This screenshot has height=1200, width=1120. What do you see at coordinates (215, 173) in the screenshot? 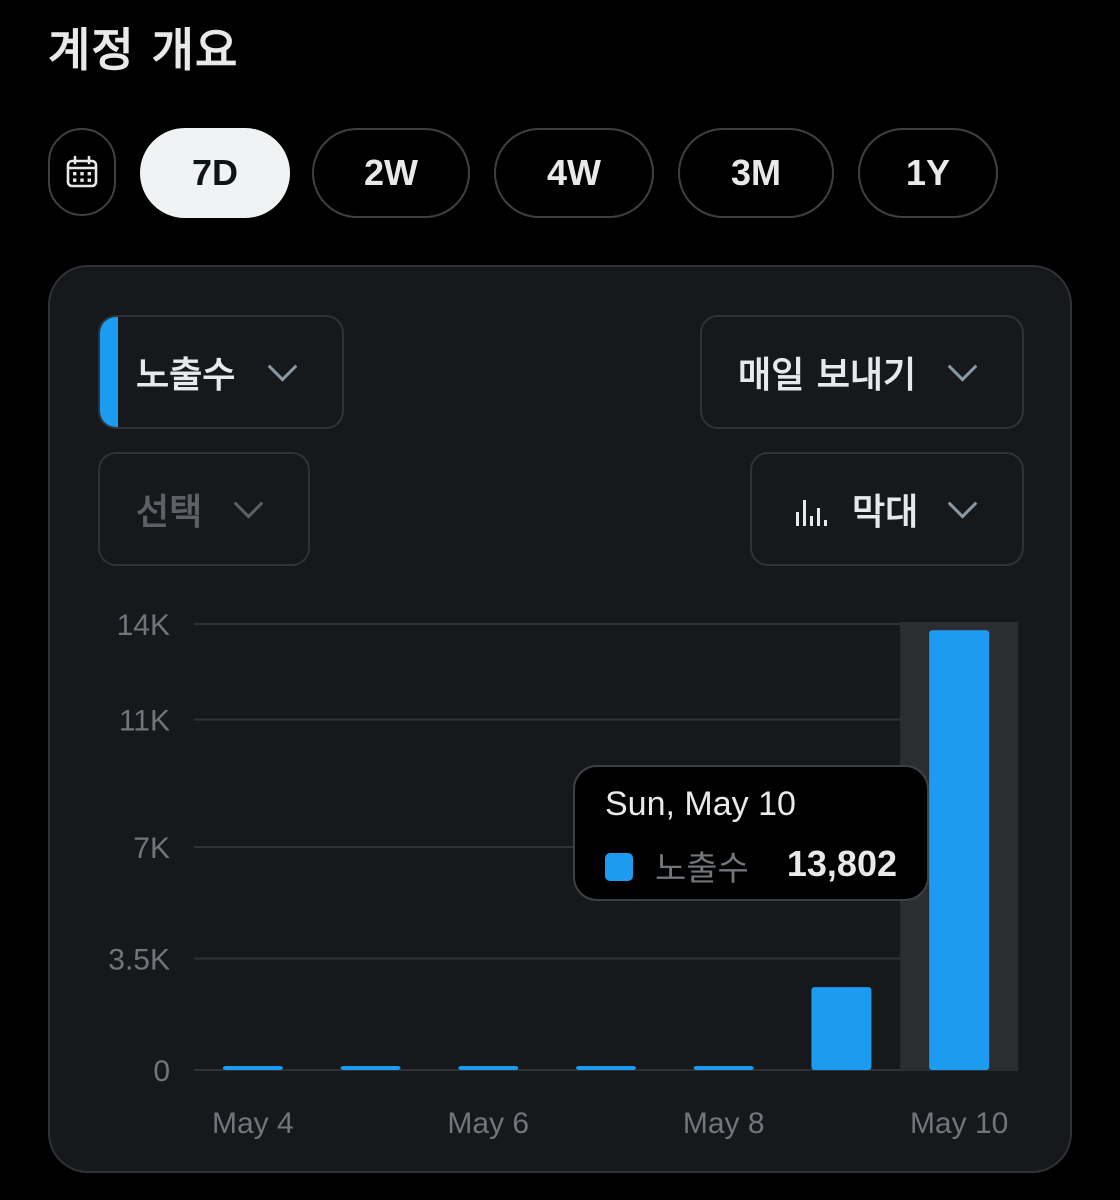
I see `range-button-7d: 7D` at bounding box center [215, 173].